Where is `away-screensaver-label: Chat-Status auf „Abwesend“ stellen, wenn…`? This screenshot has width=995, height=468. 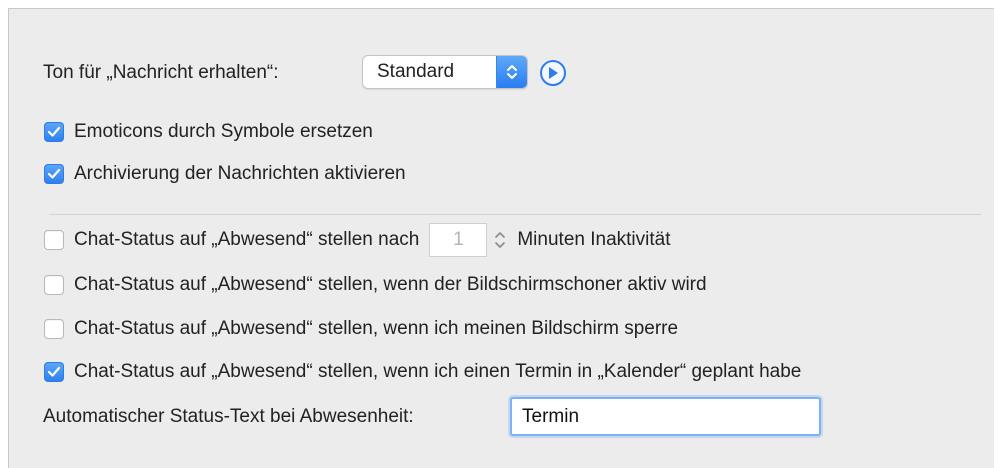
away-screensaver-label: Chat-Status auf „Abwesend“ stellen, wenn… is located at coordinates (390, 284).